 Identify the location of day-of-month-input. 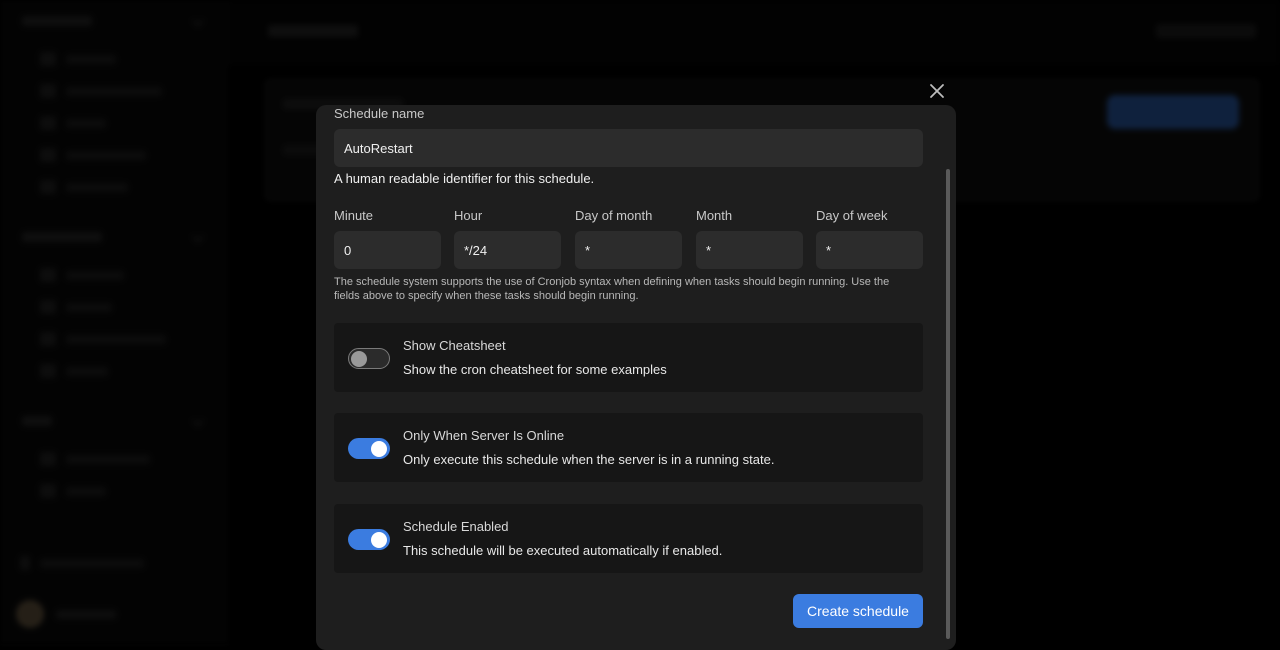
(628, 250).